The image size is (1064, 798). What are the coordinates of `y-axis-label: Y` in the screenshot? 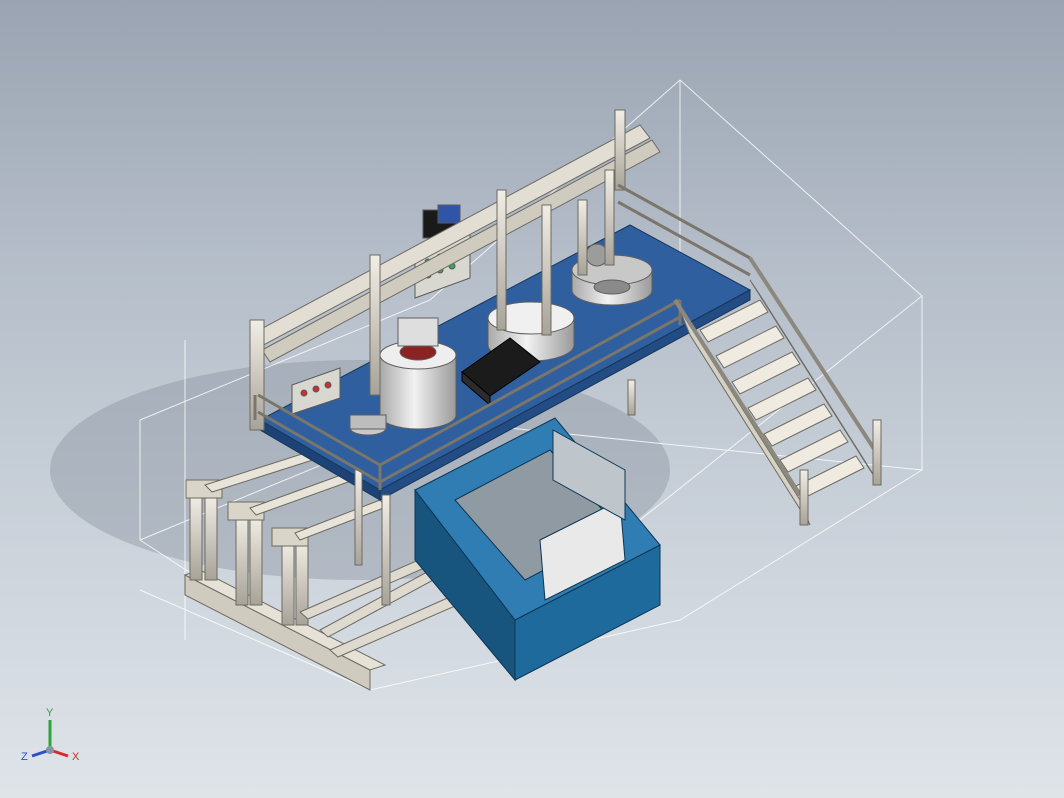 It's located at (50, 713).